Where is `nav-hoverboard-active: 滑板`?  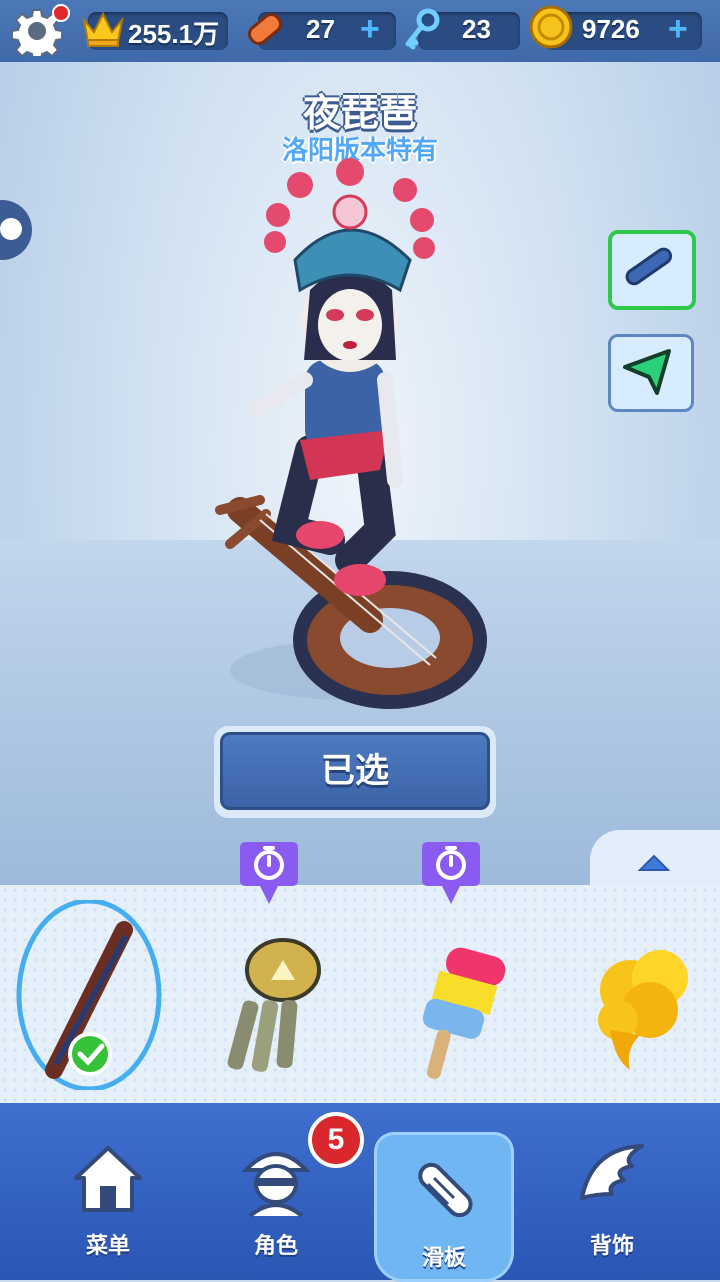 nav-hoverboard-active: 滑板 is located at coordinates (444, 1207).